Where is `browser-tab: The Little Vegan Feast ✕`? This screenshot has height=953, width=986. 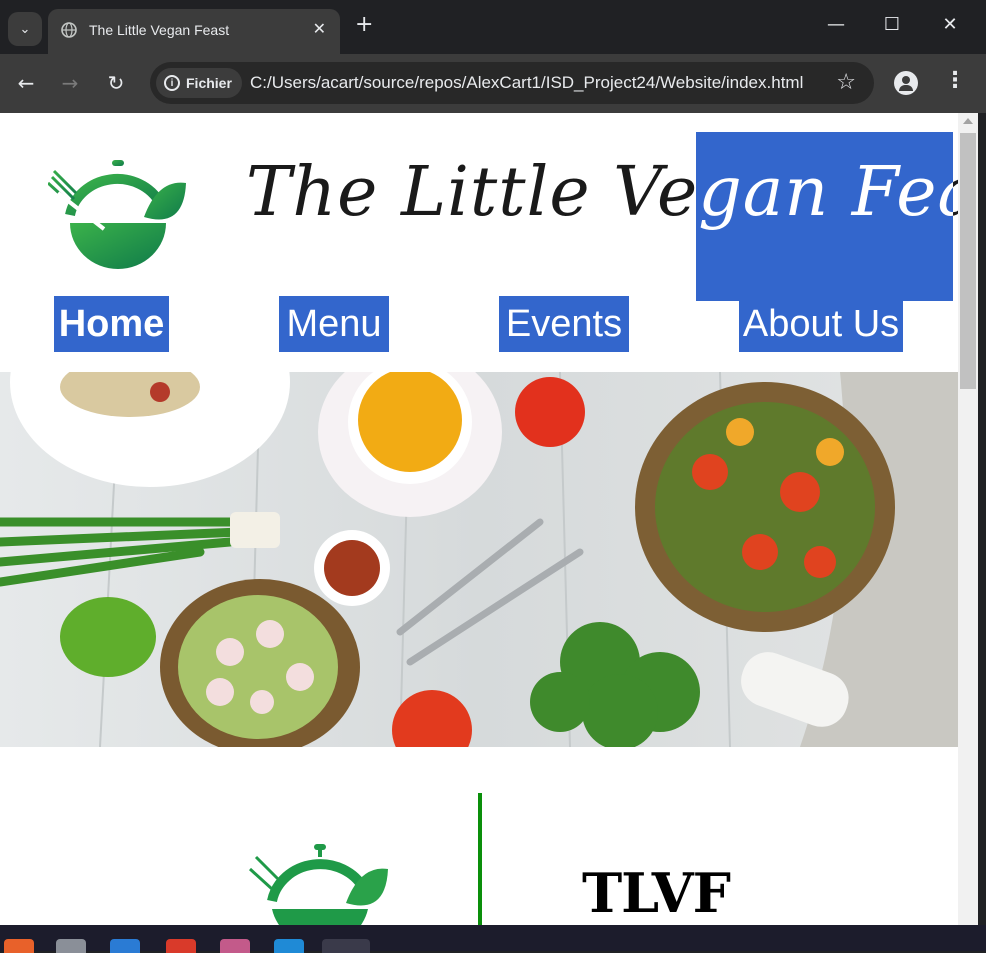 browser-tab: The Little Vegan Feast ✕ is located at coordinates (194, 31).